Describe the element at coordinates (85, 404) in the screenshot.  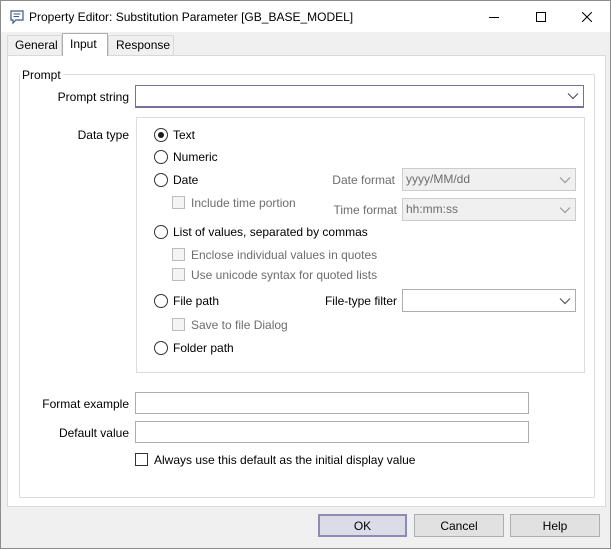
I see `format-example-label: Format example` at that location.